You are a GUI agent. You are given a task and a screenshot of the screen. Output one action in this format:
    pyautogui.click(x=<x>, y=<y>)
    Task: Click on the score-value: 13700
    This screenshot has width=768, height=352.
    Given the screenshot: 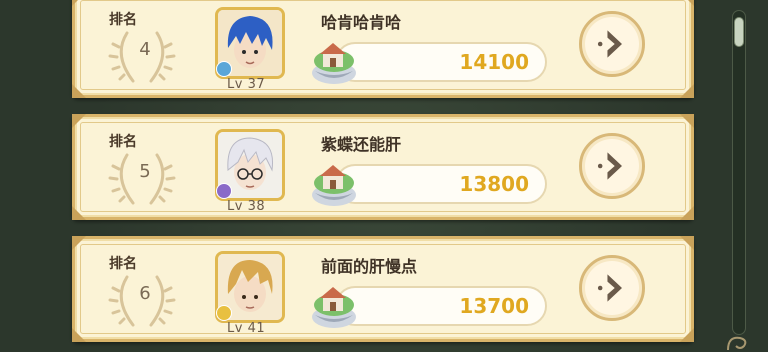 What is the action you would take?
    pyautogui.click(x=494, y=306)
    